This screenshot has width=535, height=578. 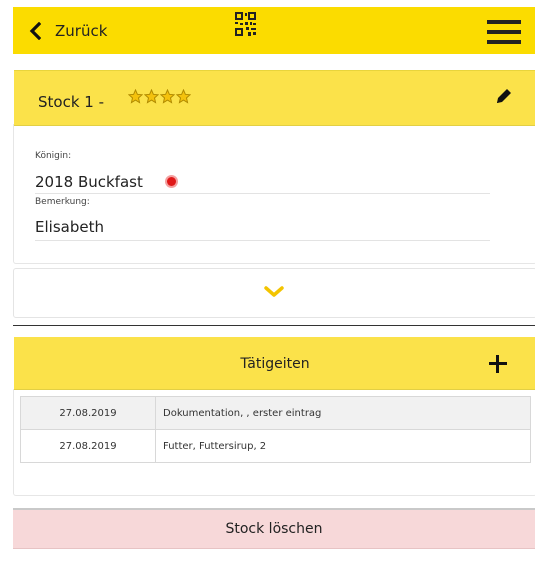 I want to click on note-label: Bemerkung:, so click(x=62, y=202).